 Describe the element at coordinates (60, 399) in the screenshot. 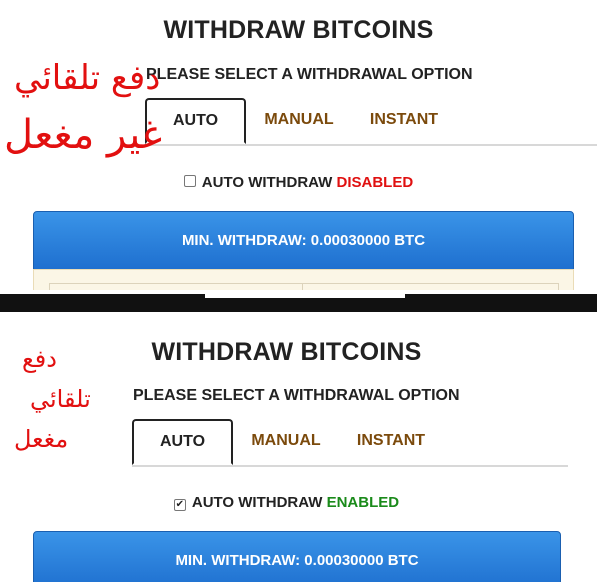

I see `annotation-arabic-line2: تلقائي` at that location.